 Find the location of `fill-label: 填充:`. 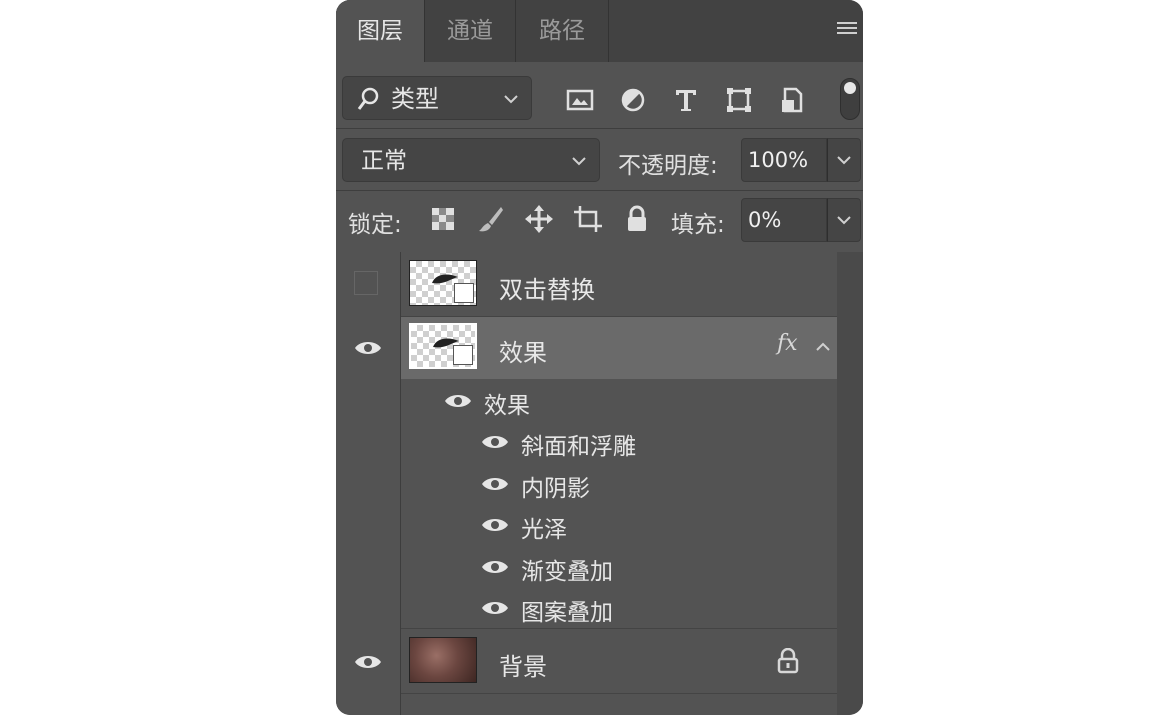

fill-label: 填充: is located at coordinates (698, 225).